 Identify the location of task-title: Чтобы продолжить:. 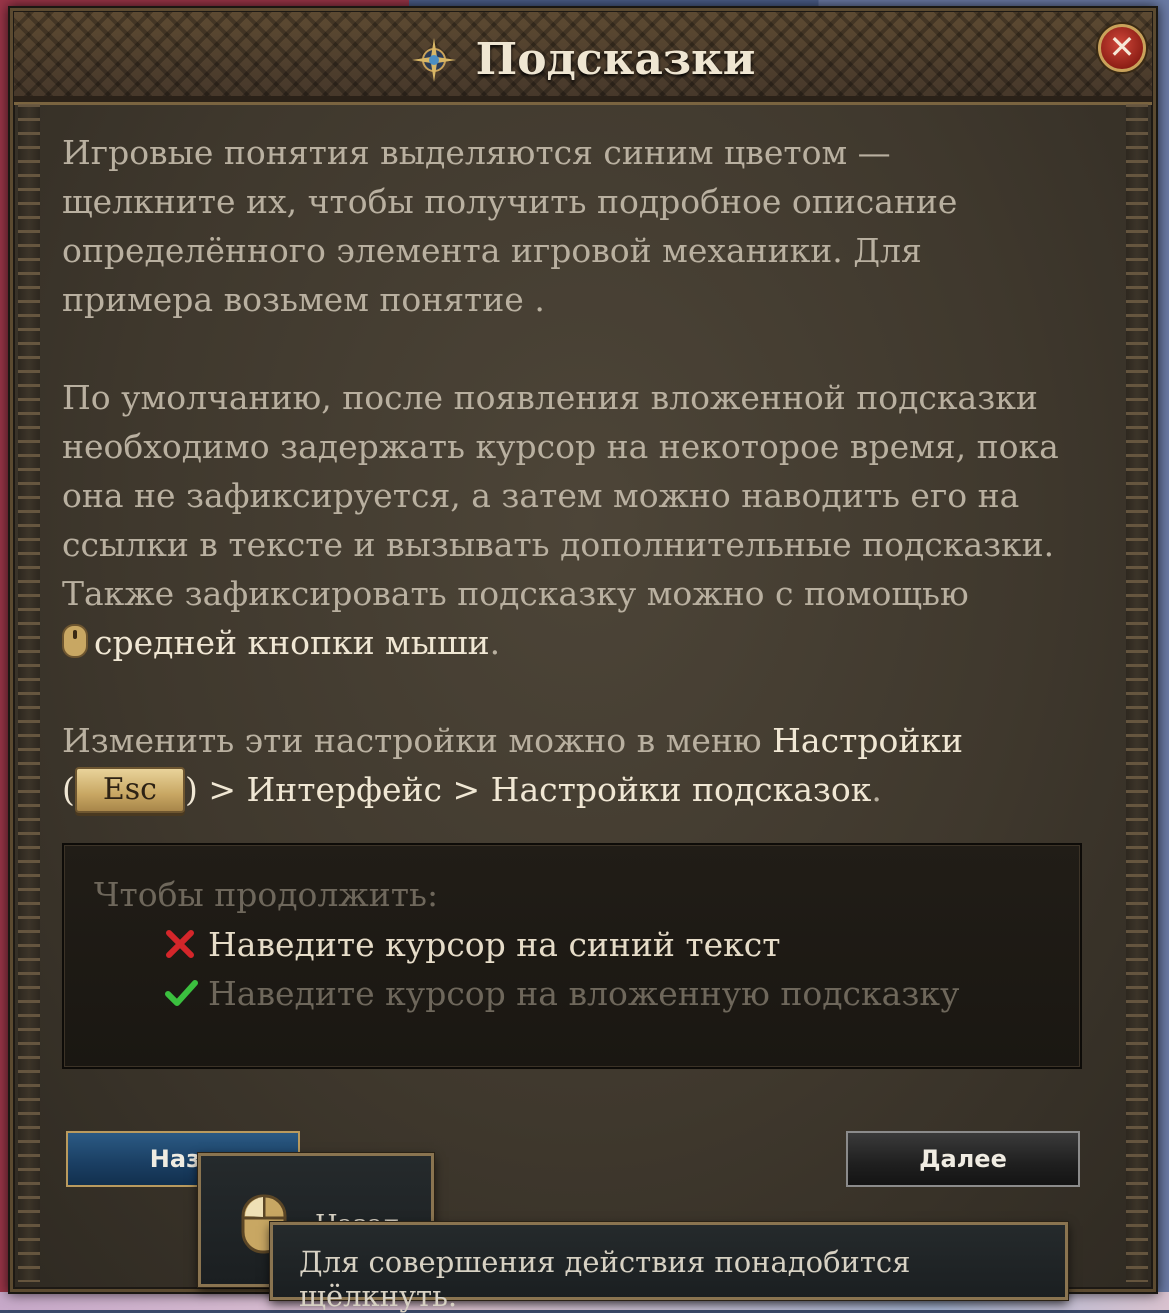
(266, 894).